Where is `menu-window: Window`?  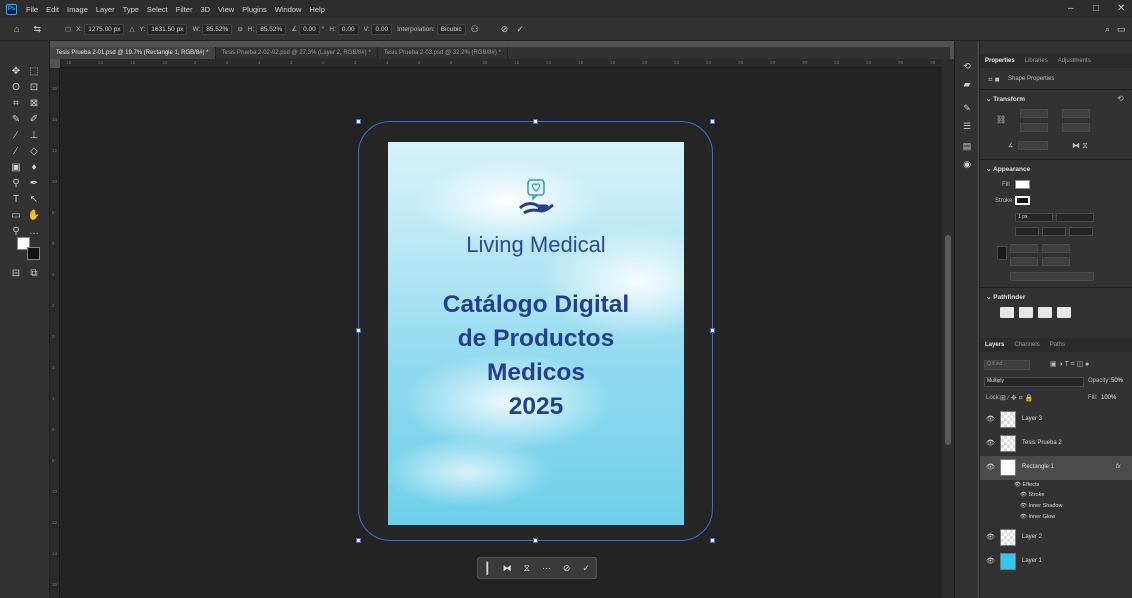
menu-window: Window is located at coordinates (288, 9).